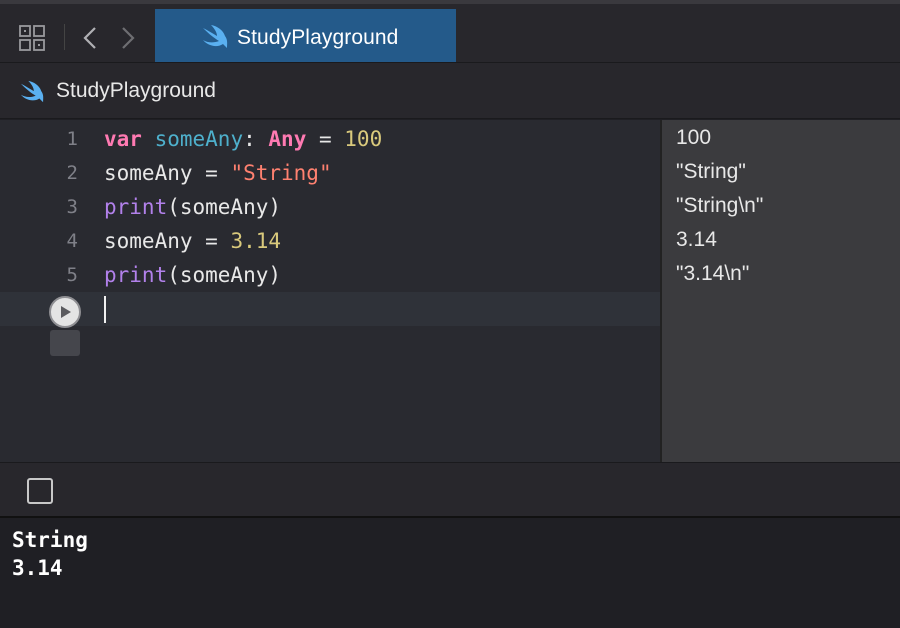 The image size is (900, 628). I want to click on jump-bar: StudyPlayground, so click(450, 90).